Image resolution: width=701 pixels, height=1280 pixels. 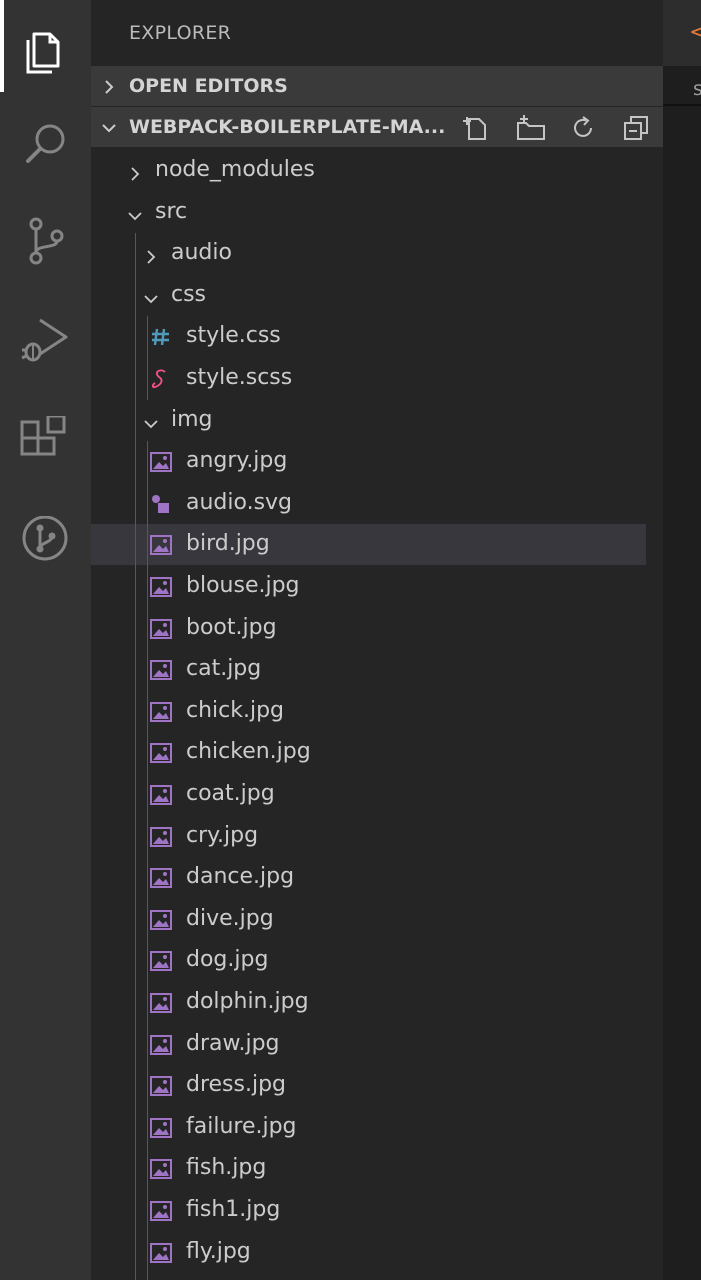 What do you see at coordinates (45, 438) in the screenshot?
I see `extensions-view-button` at bounding box center [45, 438].